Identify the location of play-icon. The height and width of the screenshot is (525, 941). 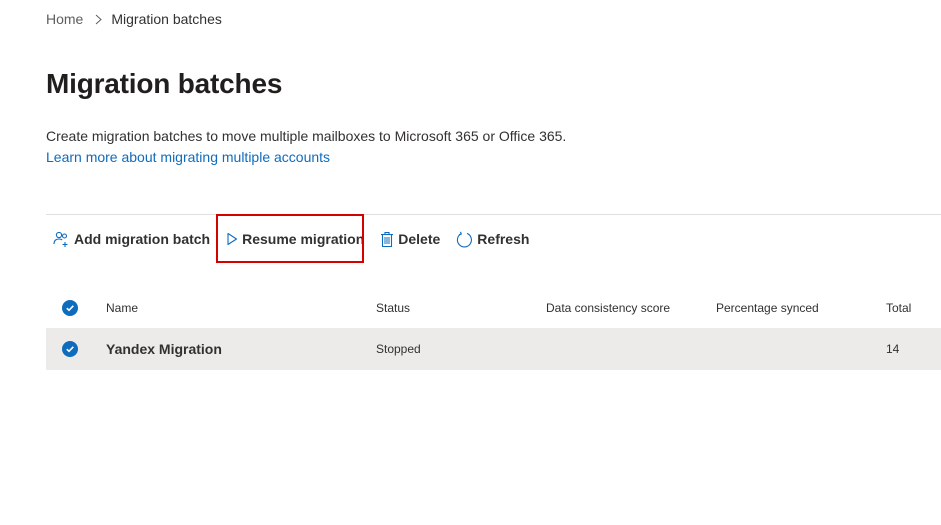
(232, 239).